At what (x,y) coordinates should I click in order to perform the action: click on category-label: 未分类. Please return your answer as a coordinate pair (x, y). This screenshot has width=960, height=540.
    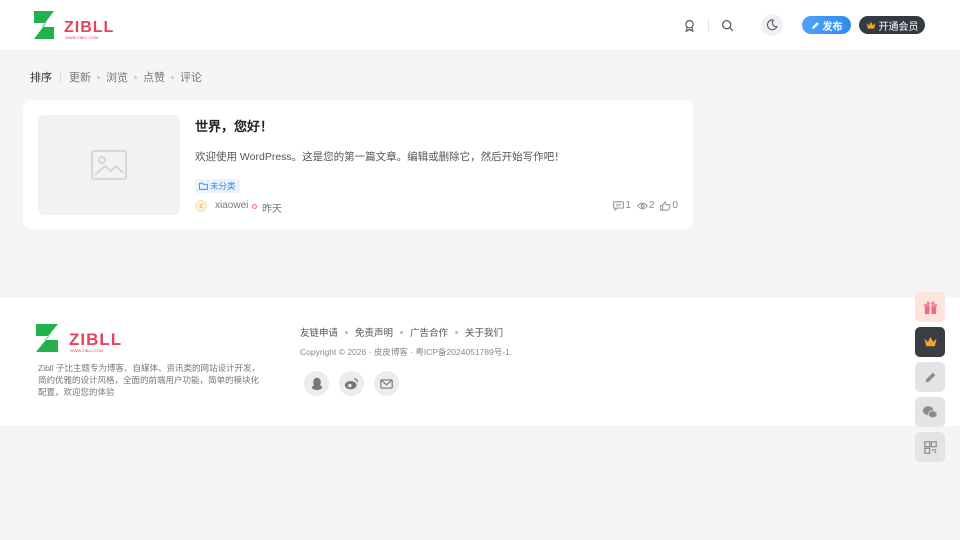
    Looking at the image, I should click on (223, 186).